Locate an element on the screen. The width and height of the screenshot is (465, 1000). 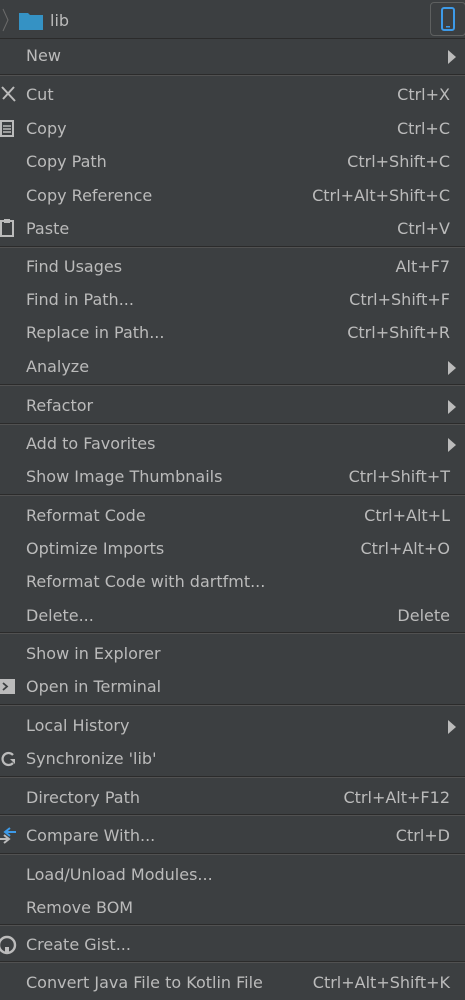
menu-item-delete: Delete... Delete is located at coordinates (232, 616).